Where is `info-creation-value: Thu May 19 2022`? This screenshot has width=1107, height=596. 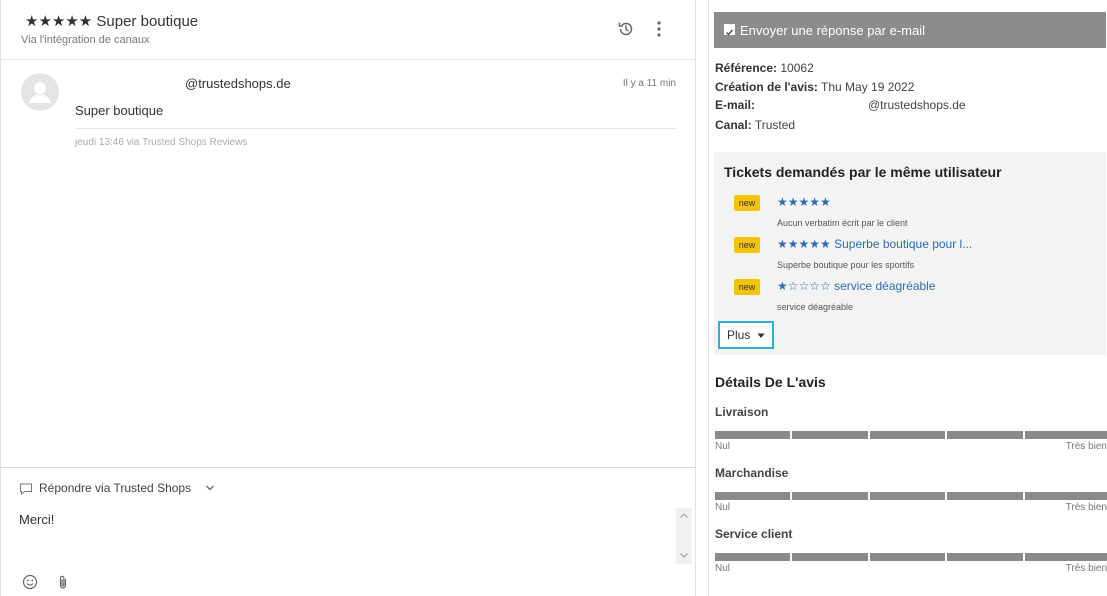 info-creation-value: Thu May 19 2022 is located at coordinates (868, 87).